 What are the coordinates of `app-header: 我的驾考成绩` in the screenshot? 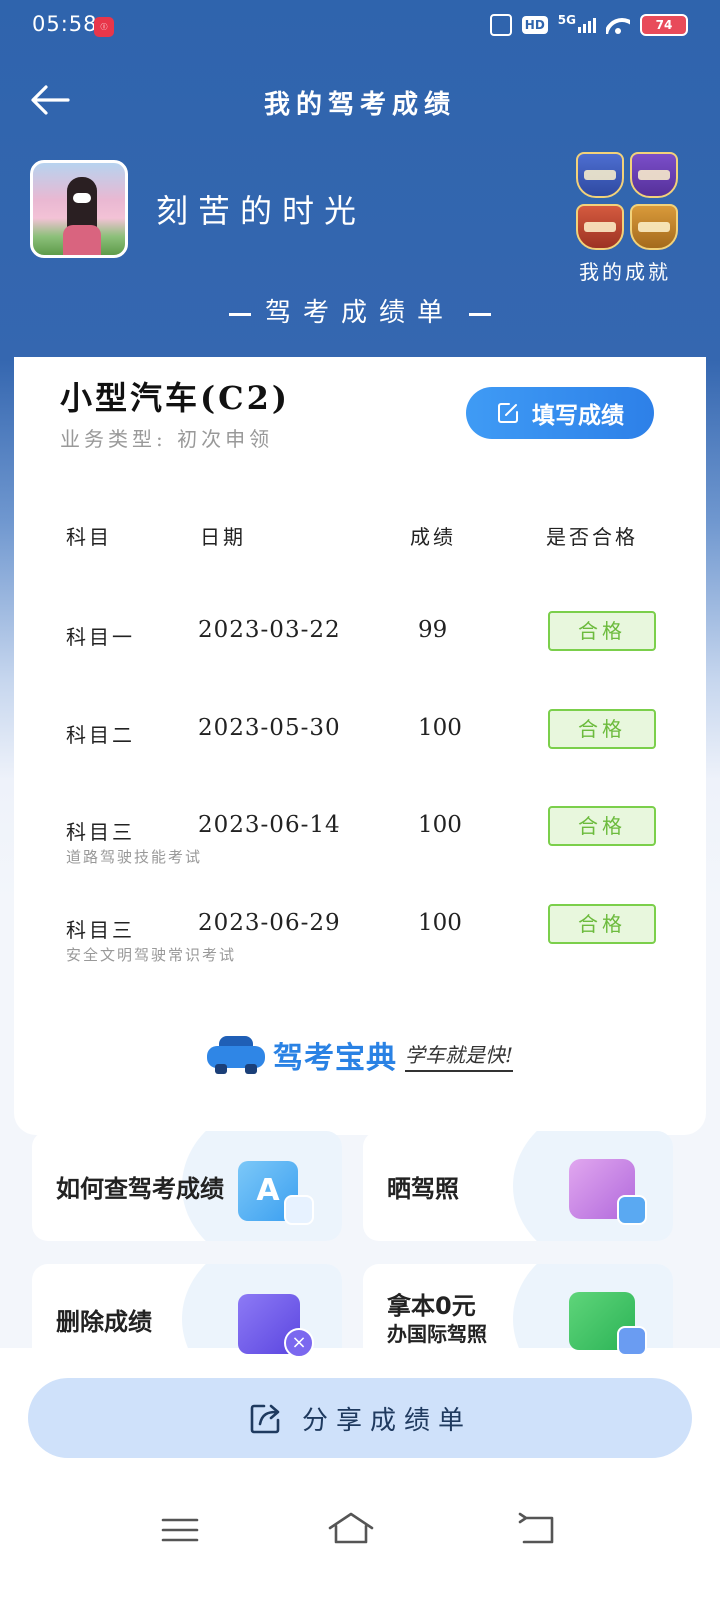 It's located at (360, 100).